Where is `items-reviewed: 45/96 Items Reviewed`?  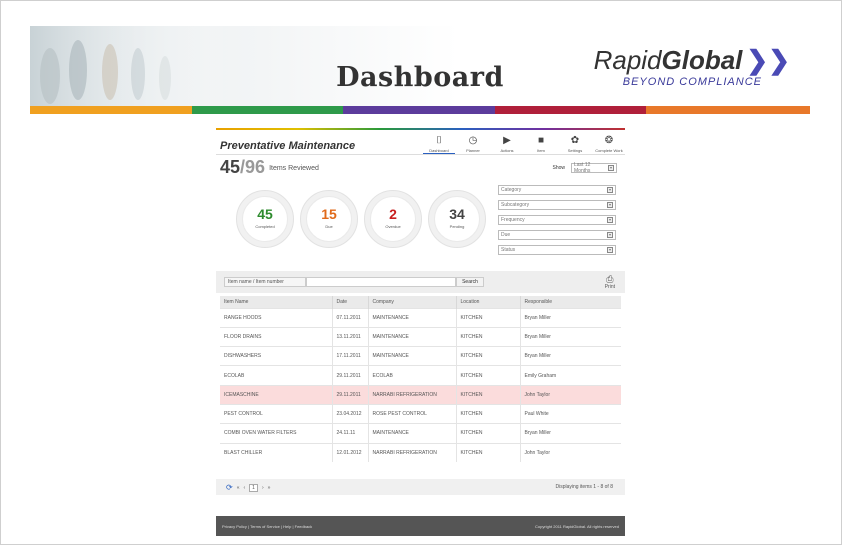
items-reviewed: 45/96 Items Reviewed is located at coordinates (269, 167).